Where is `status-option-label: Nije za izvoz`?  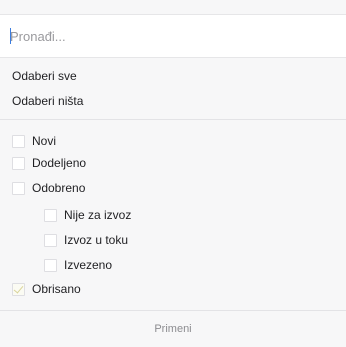
status-option-label: Nije za izvoz is located at coordinates (98, 215).